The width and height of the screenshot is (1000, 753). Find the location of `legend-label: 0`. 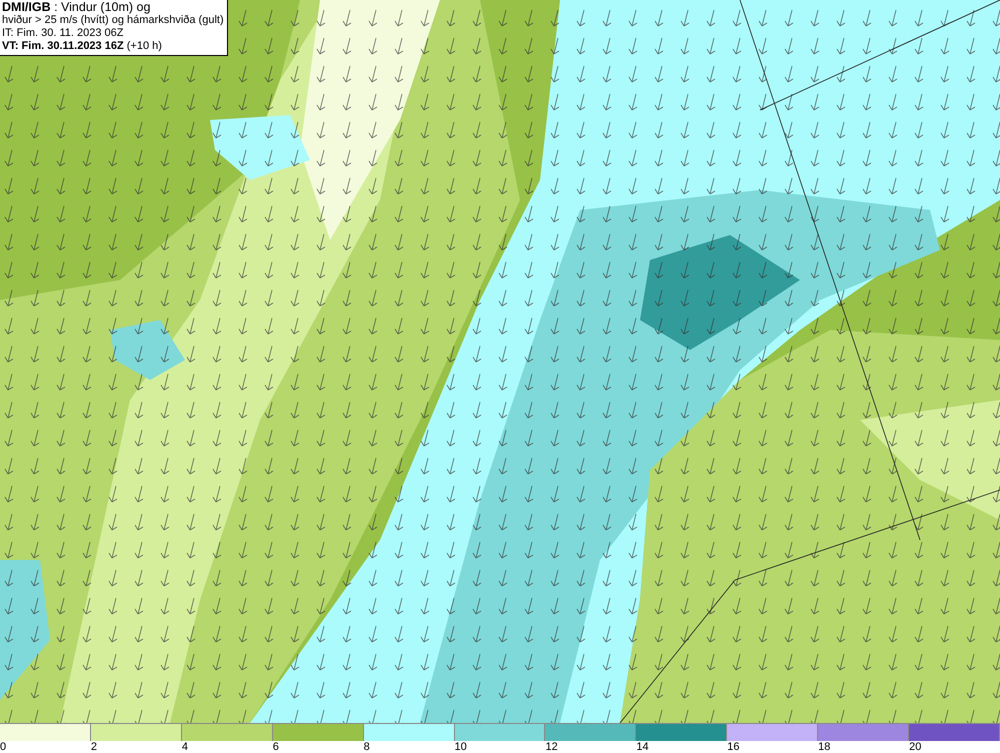

legend-label: 0 is located at coordinates (3, 747).